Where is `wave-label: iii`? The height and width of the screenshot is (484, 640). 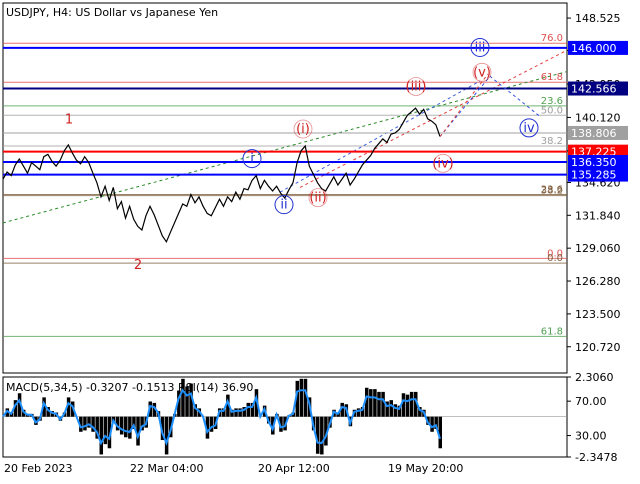
wave-label: iii is located at coordinates (480, 47).